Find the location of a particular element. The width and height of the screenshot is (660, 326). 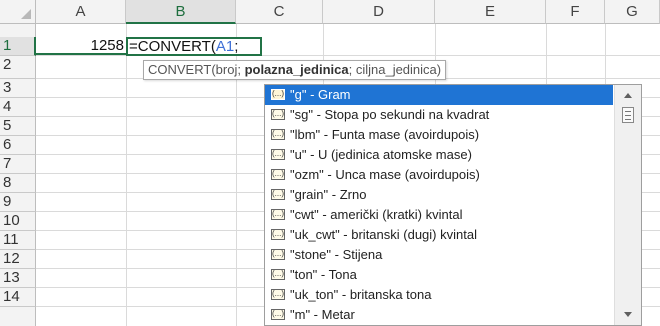

autocomplete-item: (...) "m" - Metar is located at coordinates (439, 315).